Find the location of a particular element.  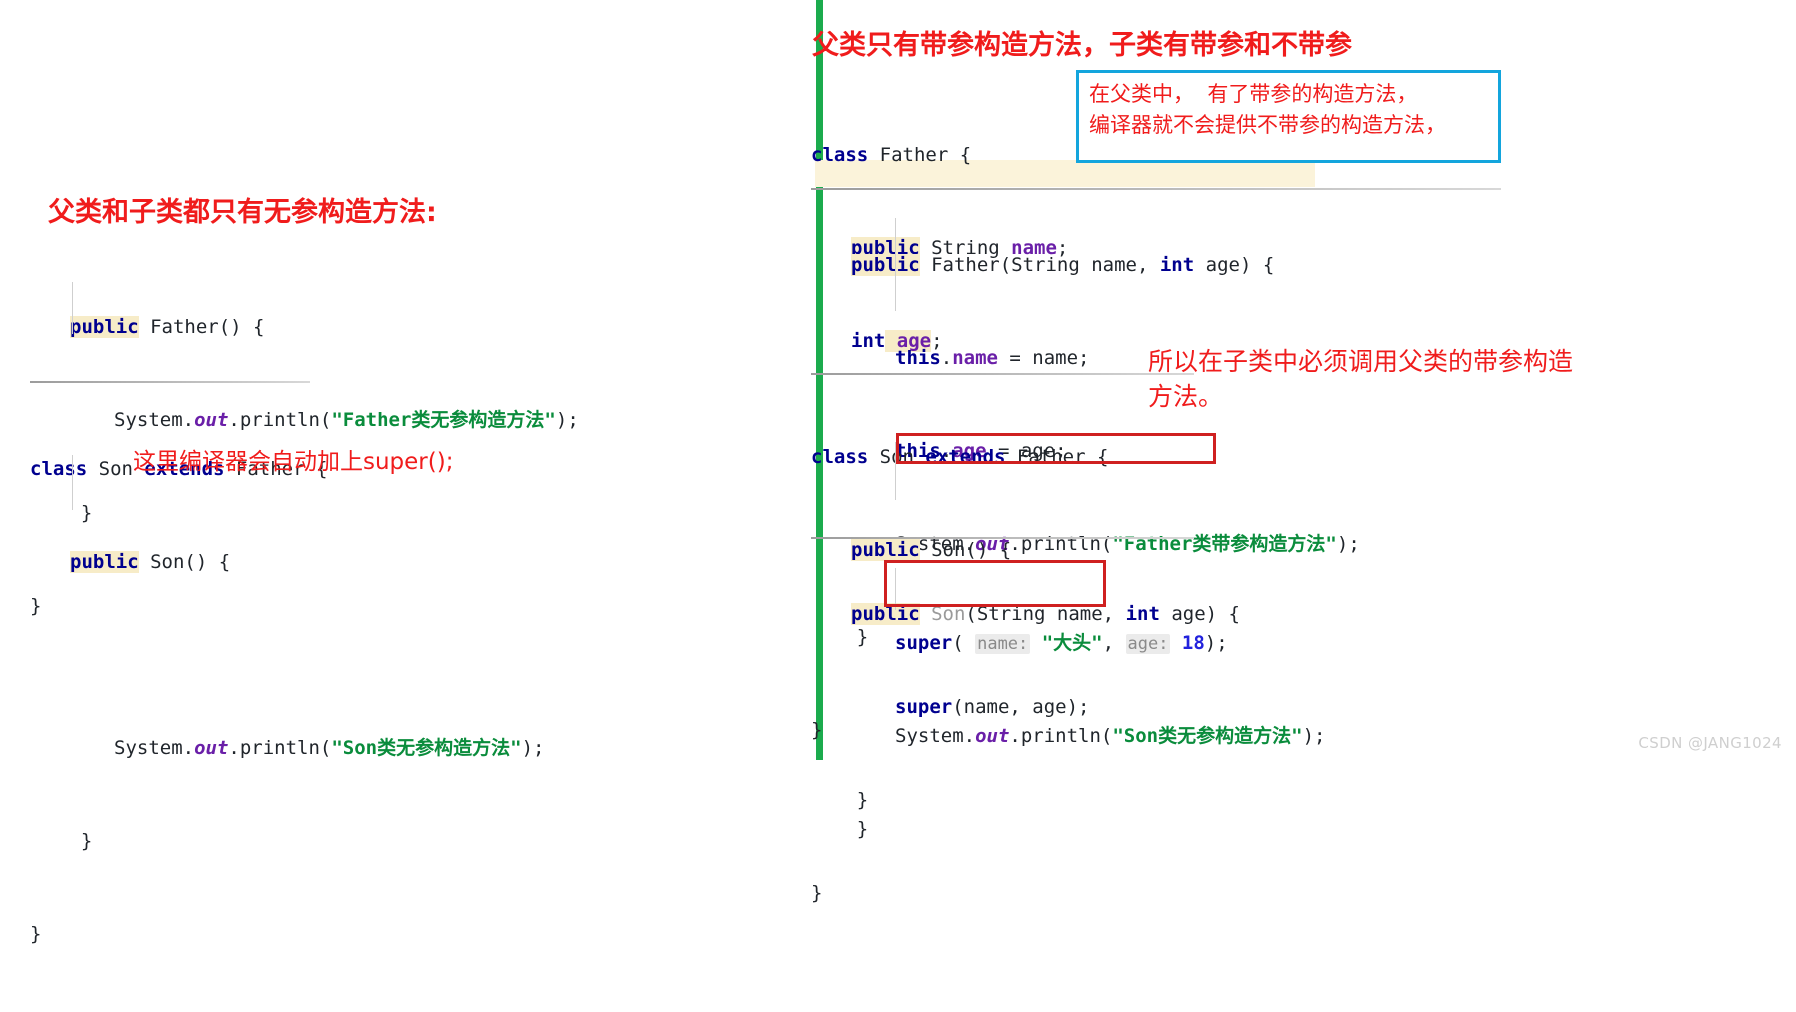

blue-callout-line-2: 编译器就不会提供不带参的构造方法， is located at coordinates (1267, 124).